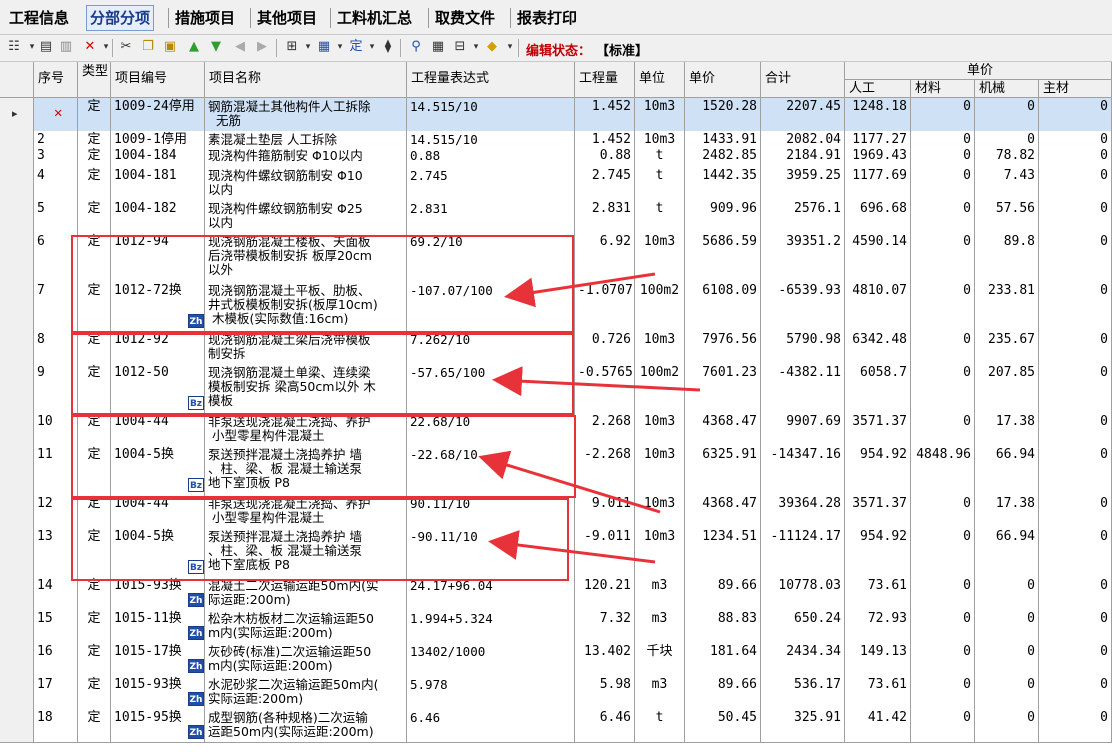 This screenshot has width=1112, height=754. Describe the element at coordinates (723, 388) in the screenshot. I see `cell-price: 7601.23` at that location.